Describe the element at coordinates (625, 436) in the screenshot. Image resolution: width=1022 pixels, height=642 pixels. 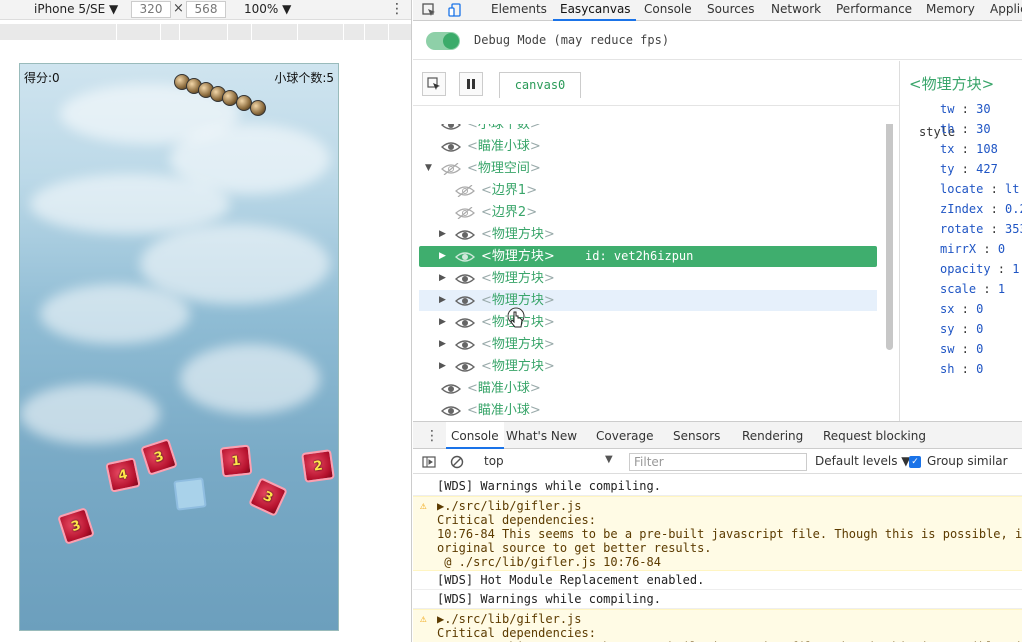
I see `drawer-tab-coverage: Coverage` at that location.